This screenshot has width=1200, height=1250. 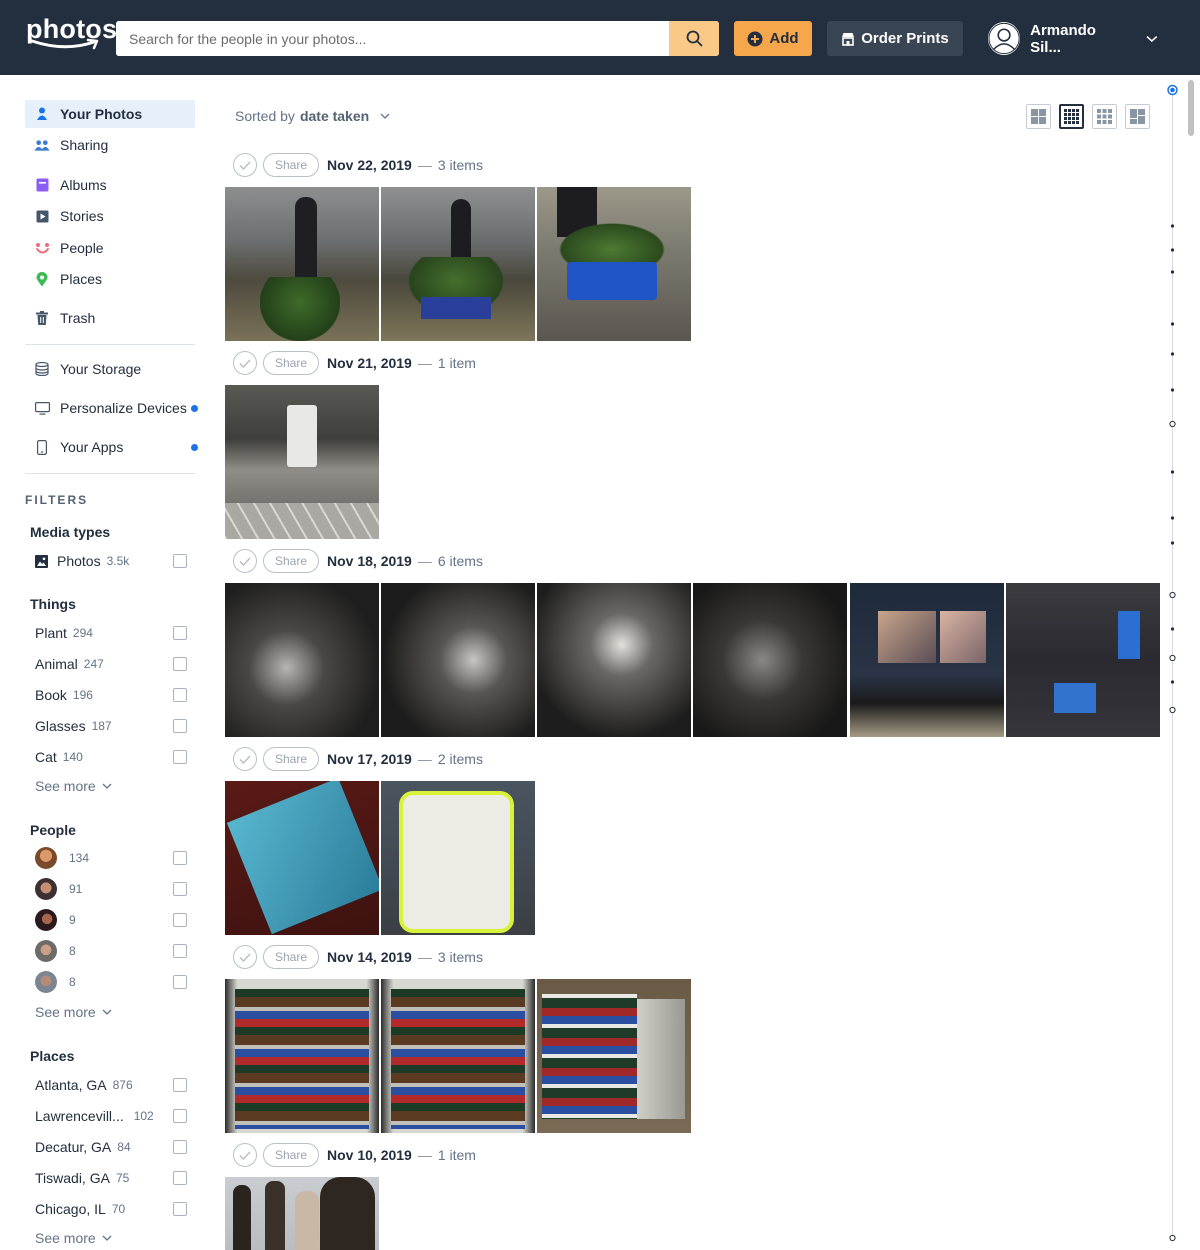 What do you see at coordinates (110, 216) in the screenshot?
I see `sidebar-item-stories: Stories` at bounding box center [110, 216].